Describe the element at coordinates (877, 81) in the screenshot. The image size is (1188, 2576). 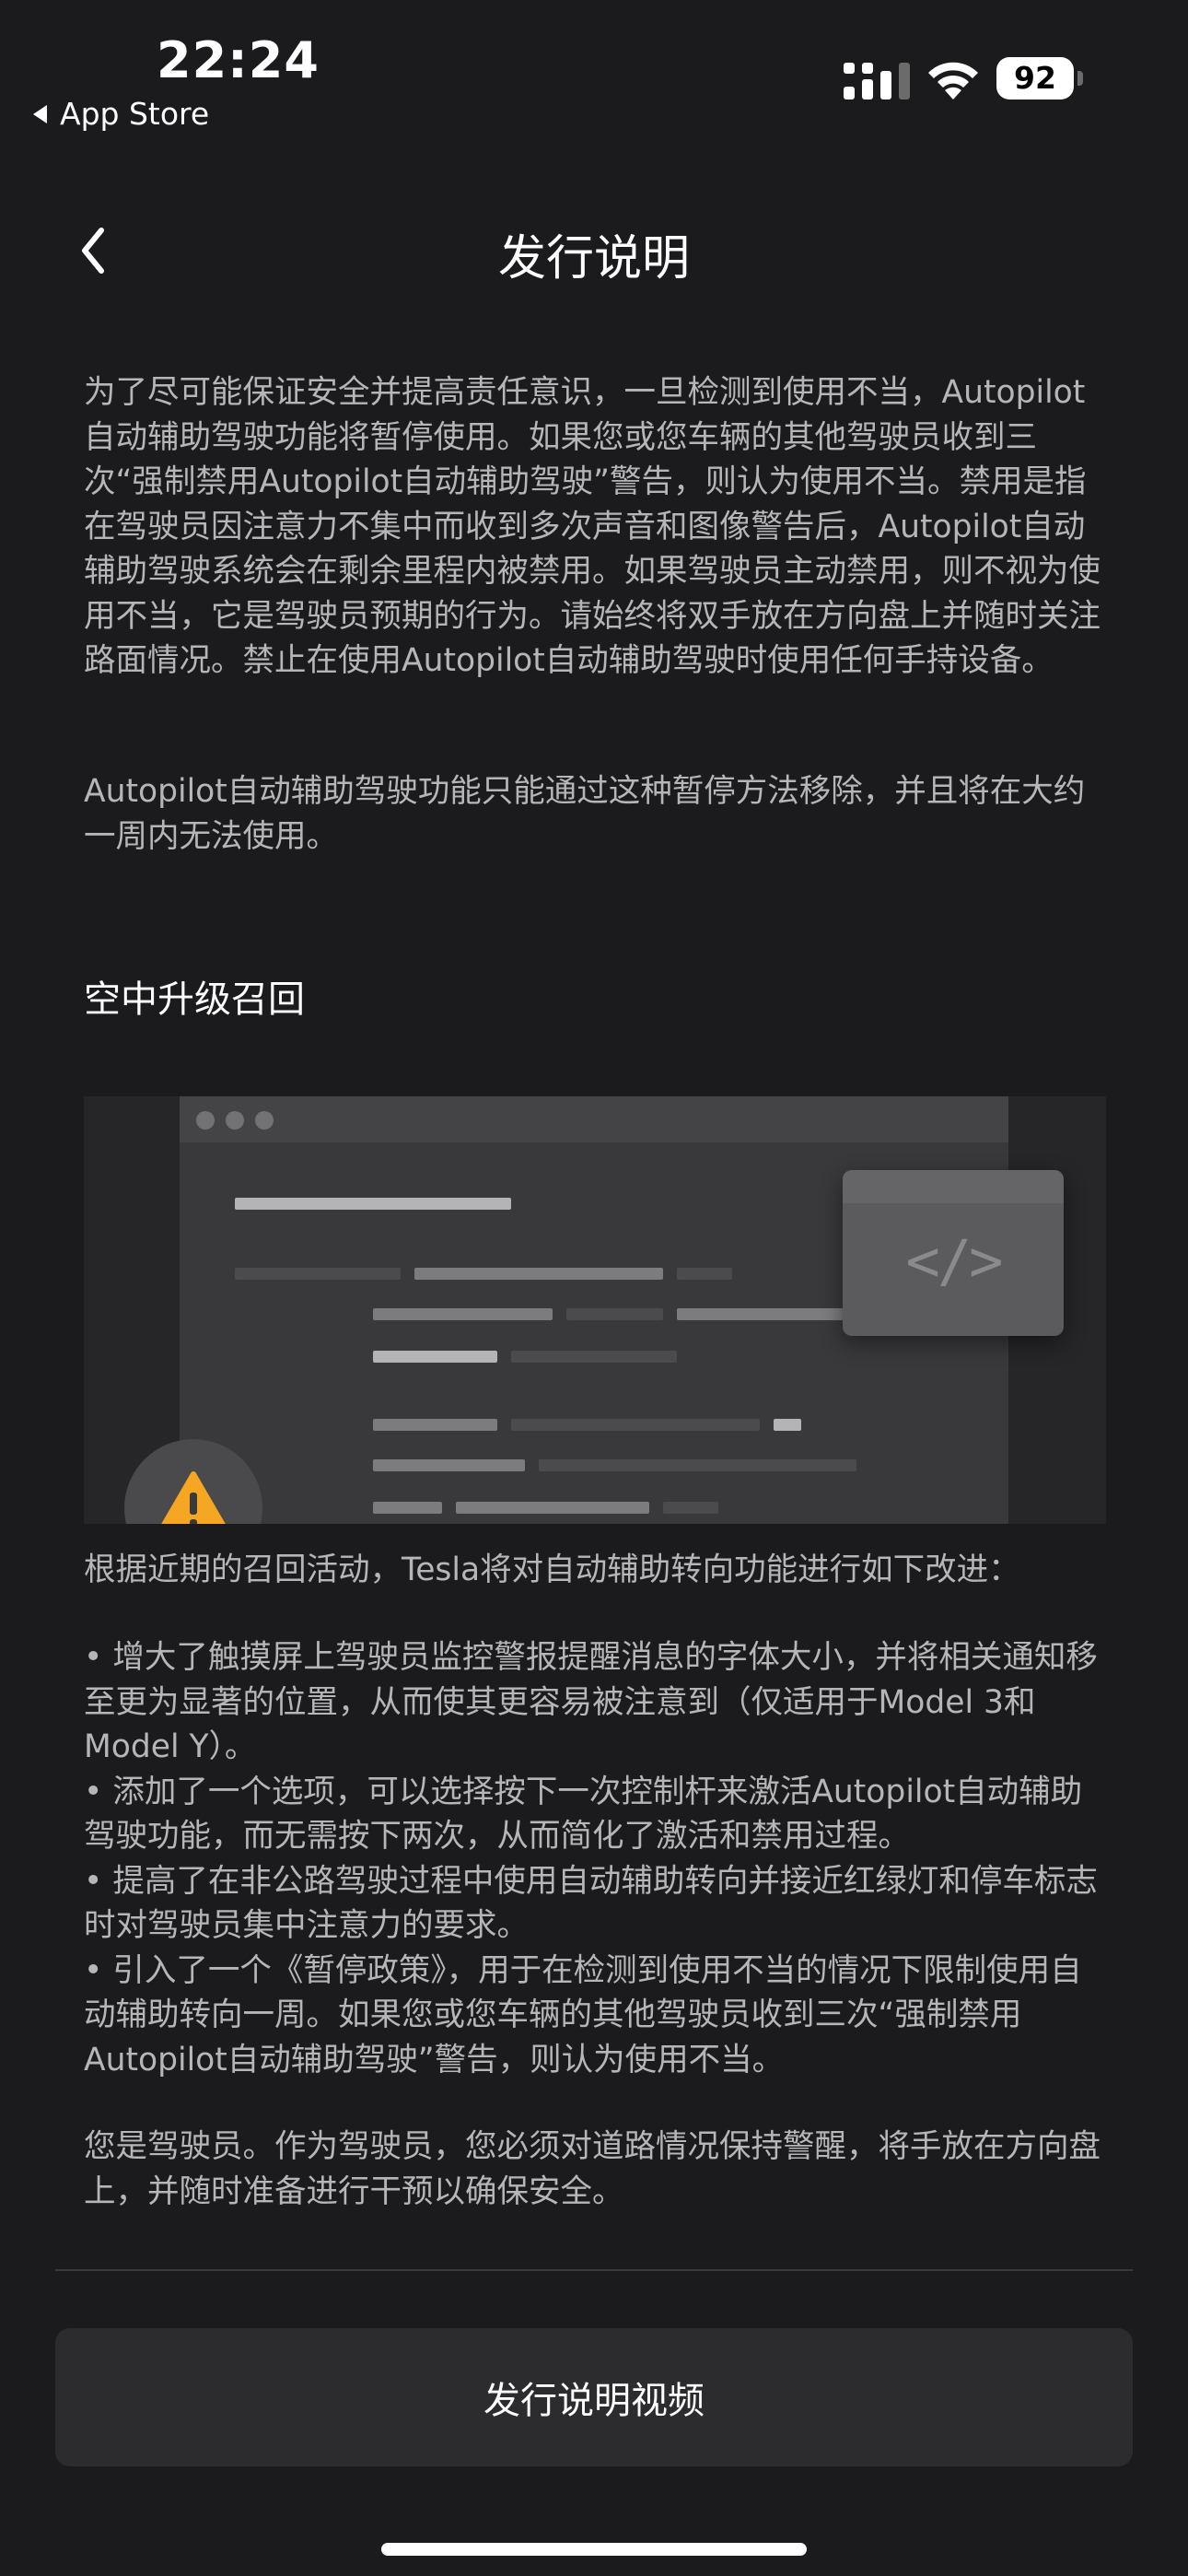
I see `signal-icon` at that location.